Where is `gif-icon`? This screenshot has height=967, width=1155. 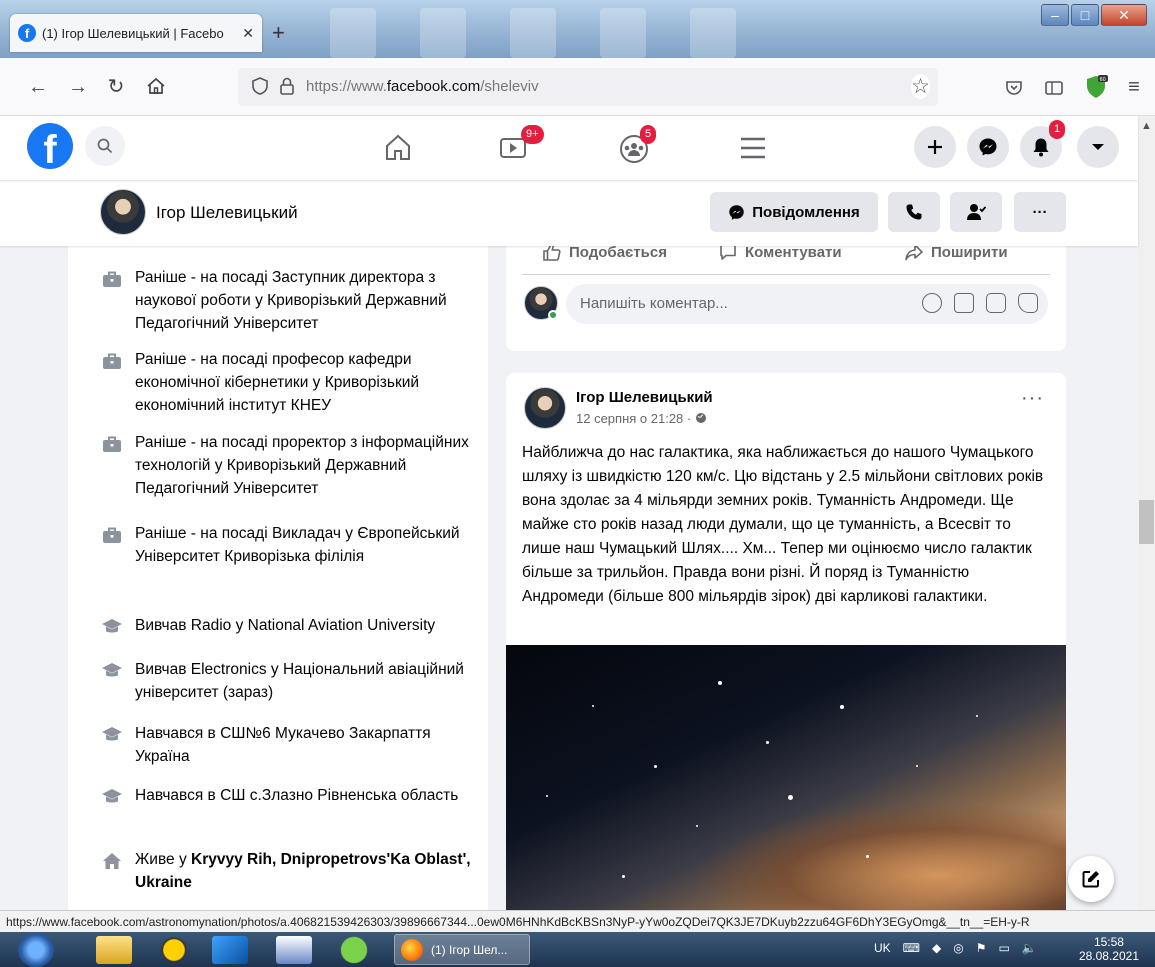
gif-icon is located at coordinates (996, 303).